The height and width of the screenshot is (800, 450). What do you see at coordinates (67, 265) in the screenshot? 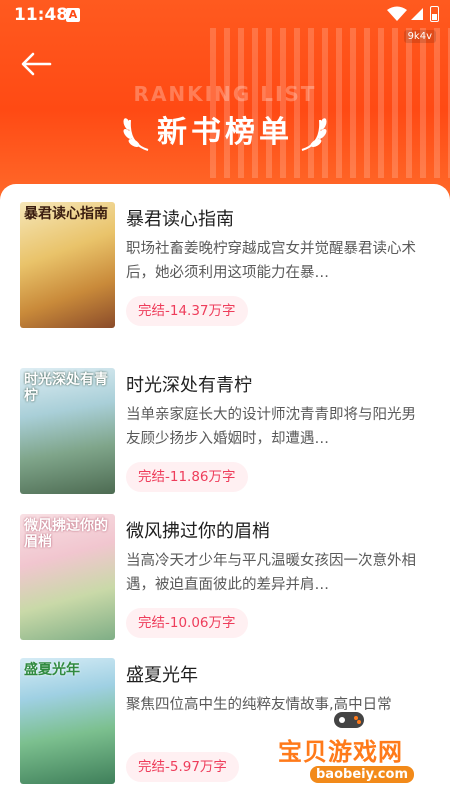
I see `book-cover: 暴君读心指南` at bounding box center [67, 265].